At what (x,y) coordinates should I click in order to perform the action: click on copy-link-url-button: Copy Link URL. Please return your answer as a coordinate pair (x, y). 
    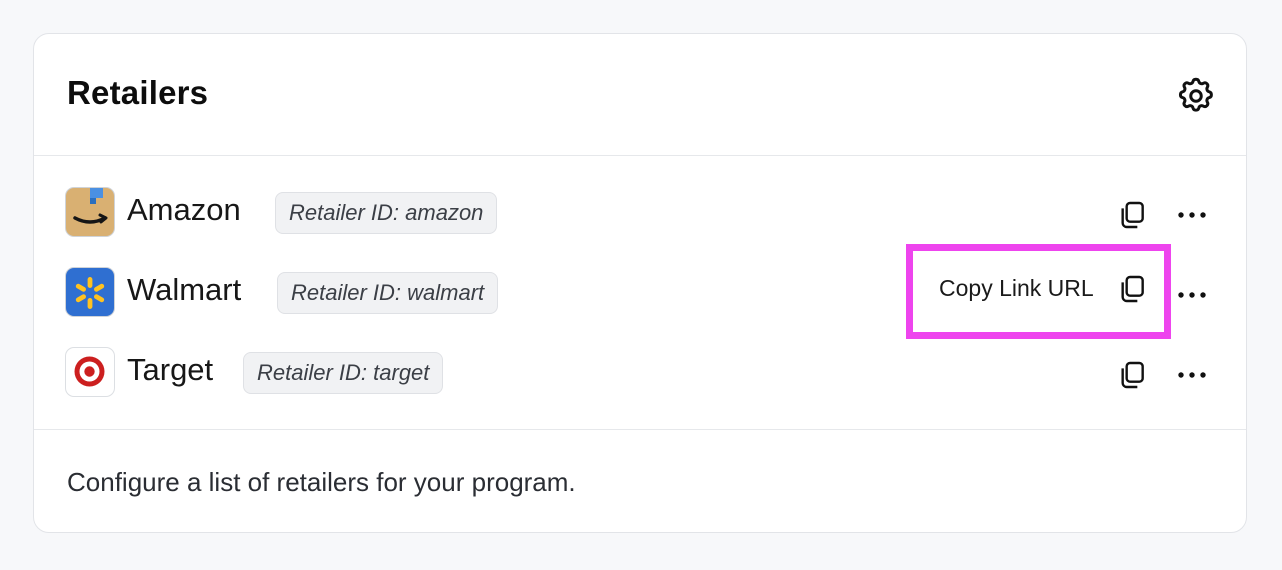
    Looking at the image, I should click on (1038, 291).